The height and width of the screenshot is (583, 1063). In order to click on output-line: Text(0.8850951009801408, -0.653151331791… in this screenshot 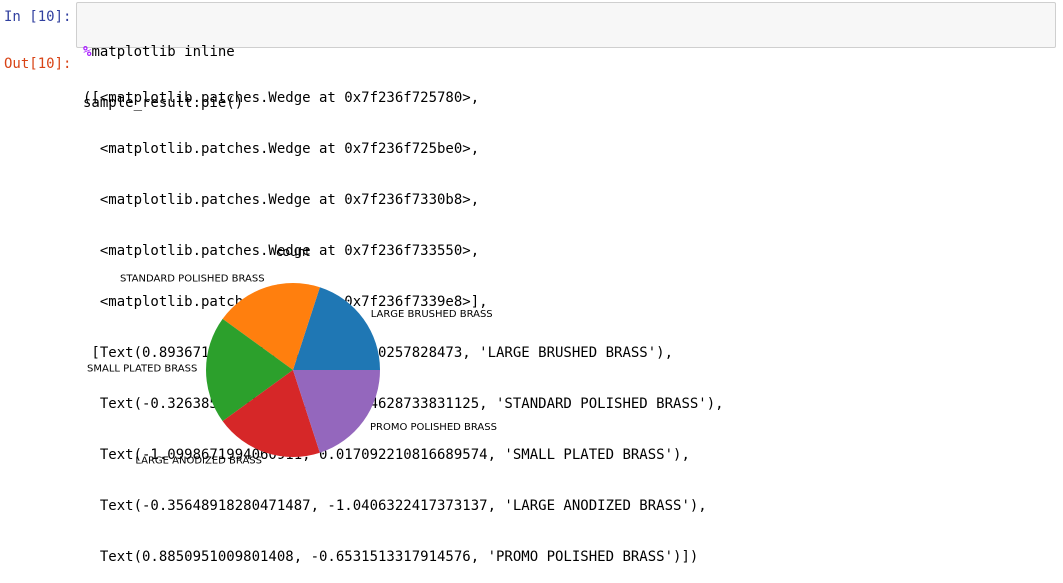, I will do `click(391, 557)`.